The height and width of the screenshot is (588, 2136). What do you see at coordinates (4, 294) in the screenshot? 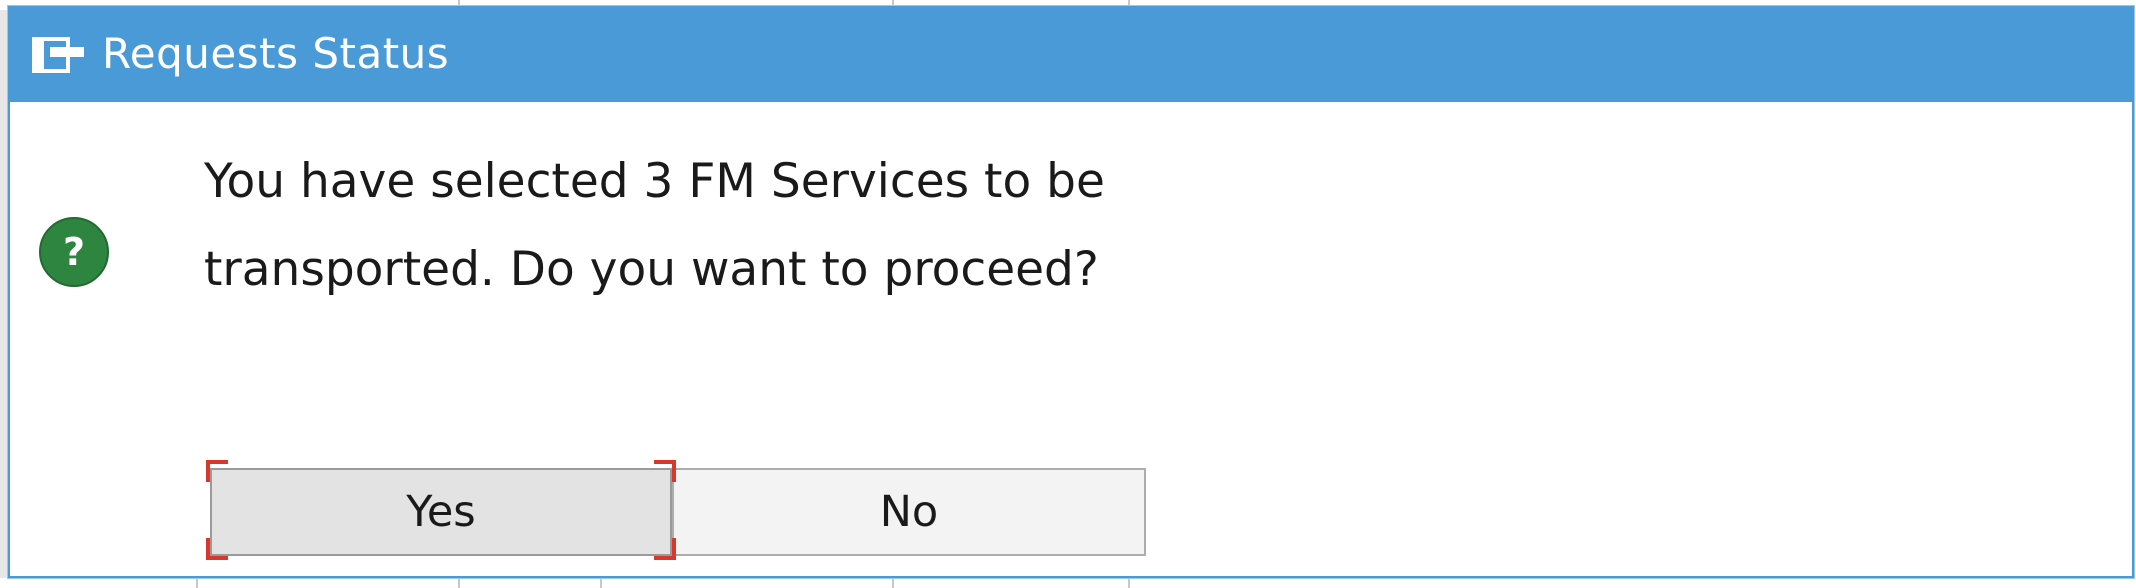
I see `background-window-edge` at bounding box center [4, 294].